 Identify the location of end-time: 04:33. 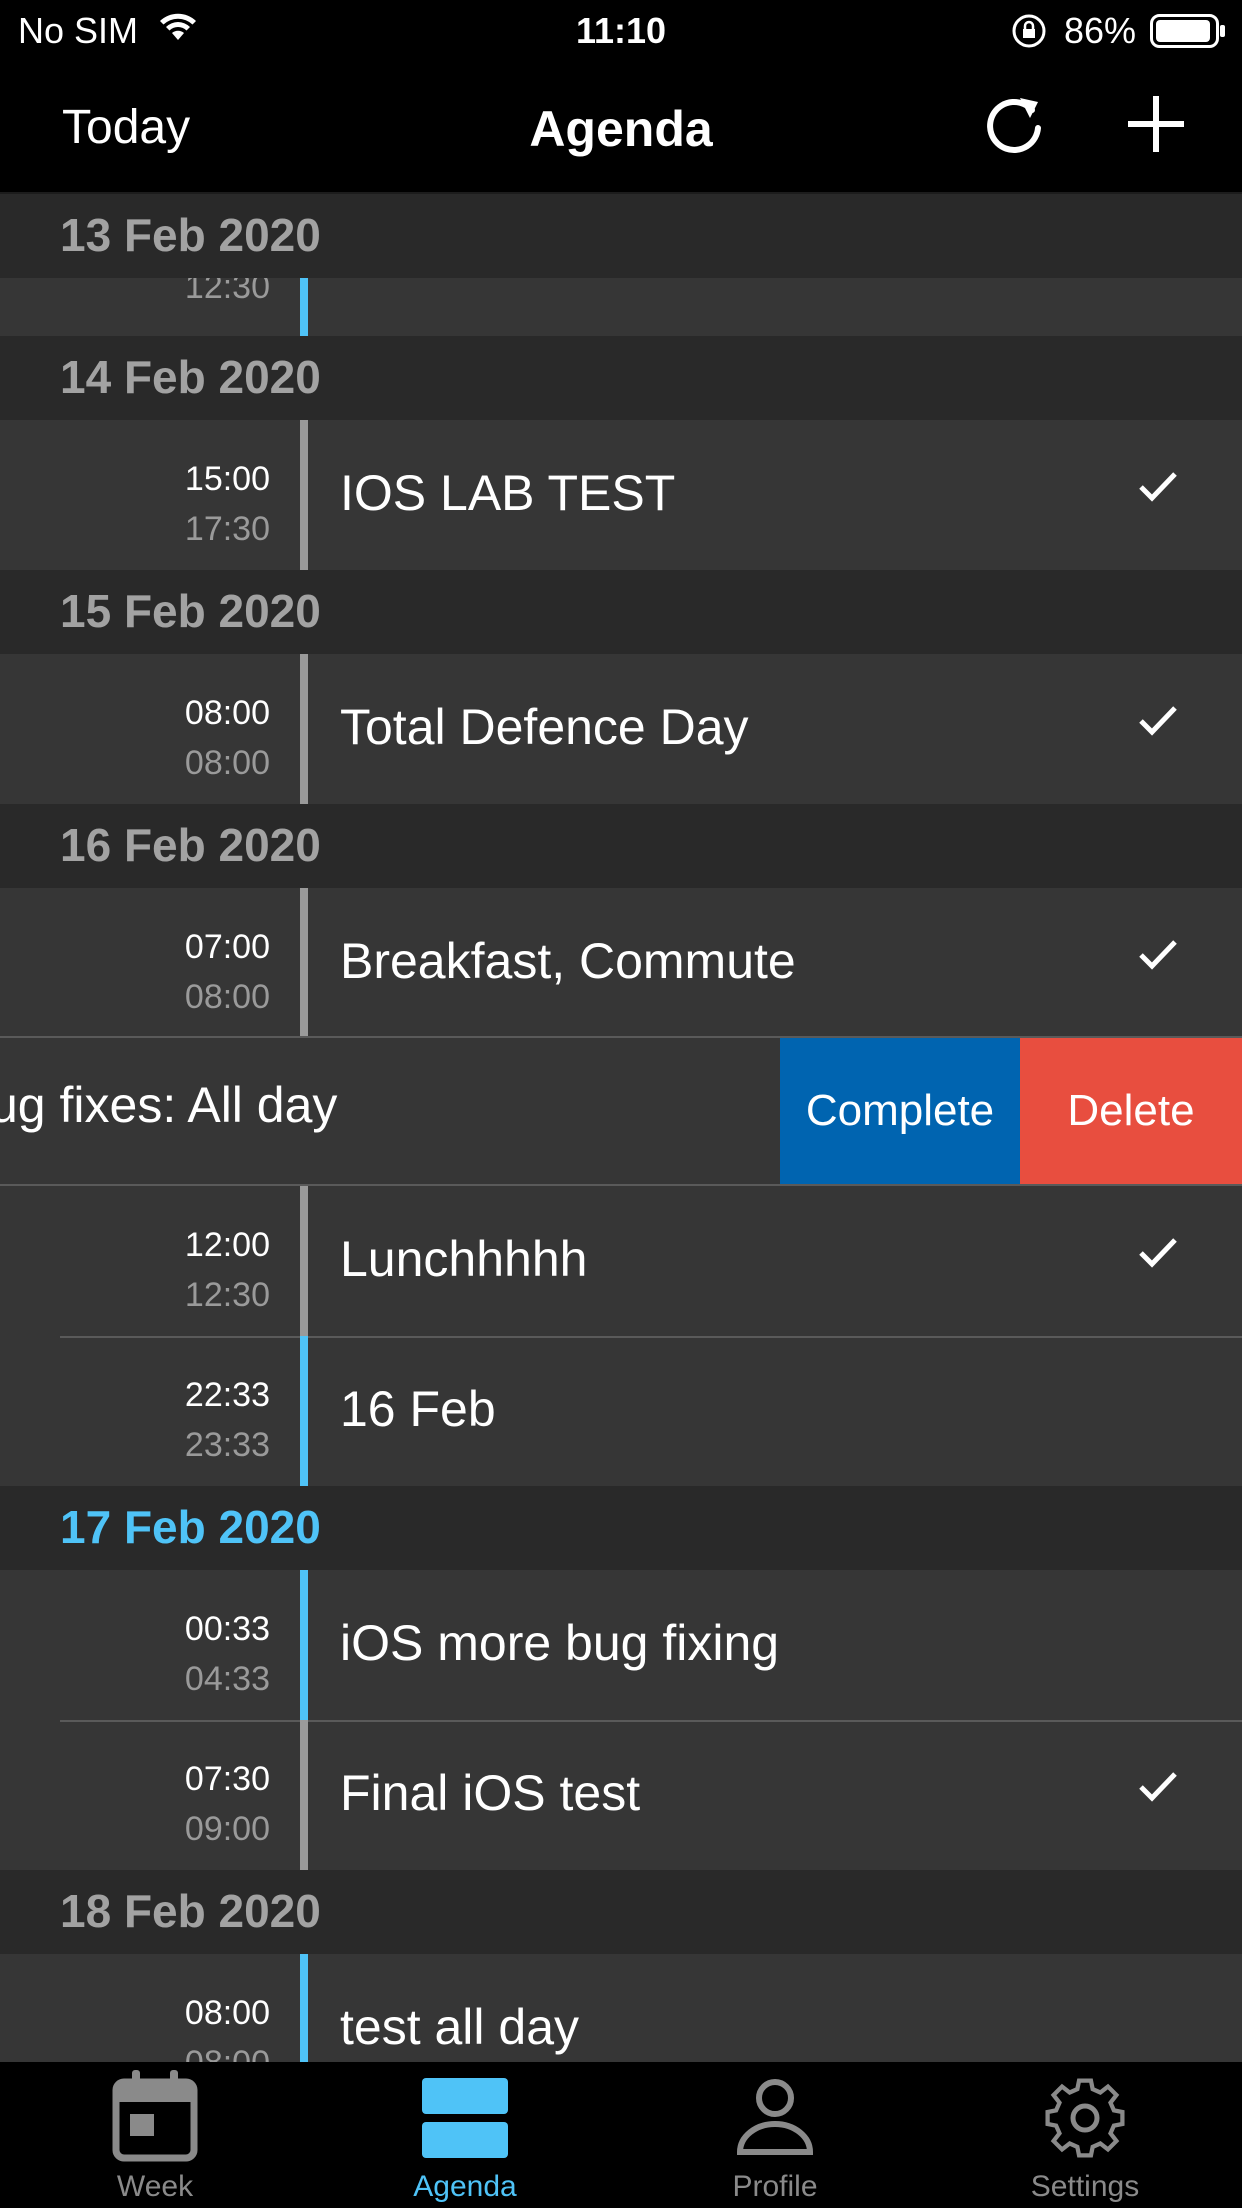
(227, 1679).